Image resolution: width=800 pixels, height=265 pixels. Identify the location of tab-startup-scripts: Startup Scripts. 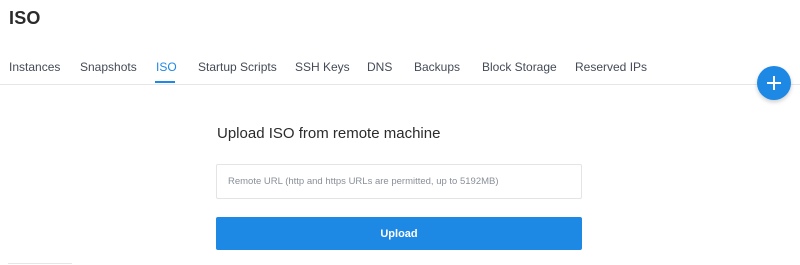
(237, 67).